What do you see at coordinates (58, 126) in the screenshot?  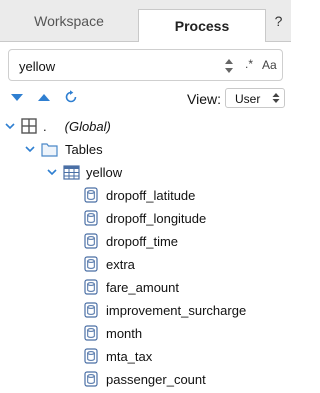 I see `tree-node-global: . (Global)` at bounding box center [58, 126].